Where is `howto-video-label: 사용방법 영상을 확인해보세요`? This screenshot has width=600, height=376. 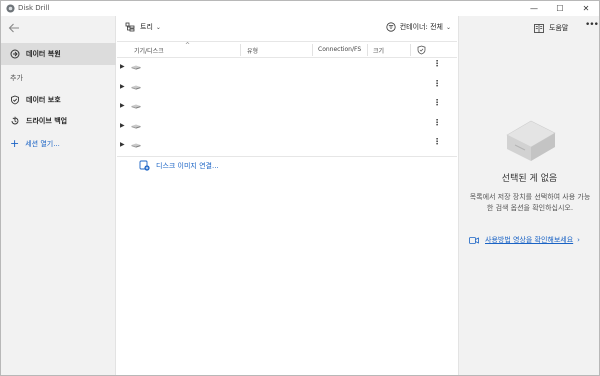
howto-video-label: 사용방법 영상을 확인해보세요 is located at coordinates (529, 240).